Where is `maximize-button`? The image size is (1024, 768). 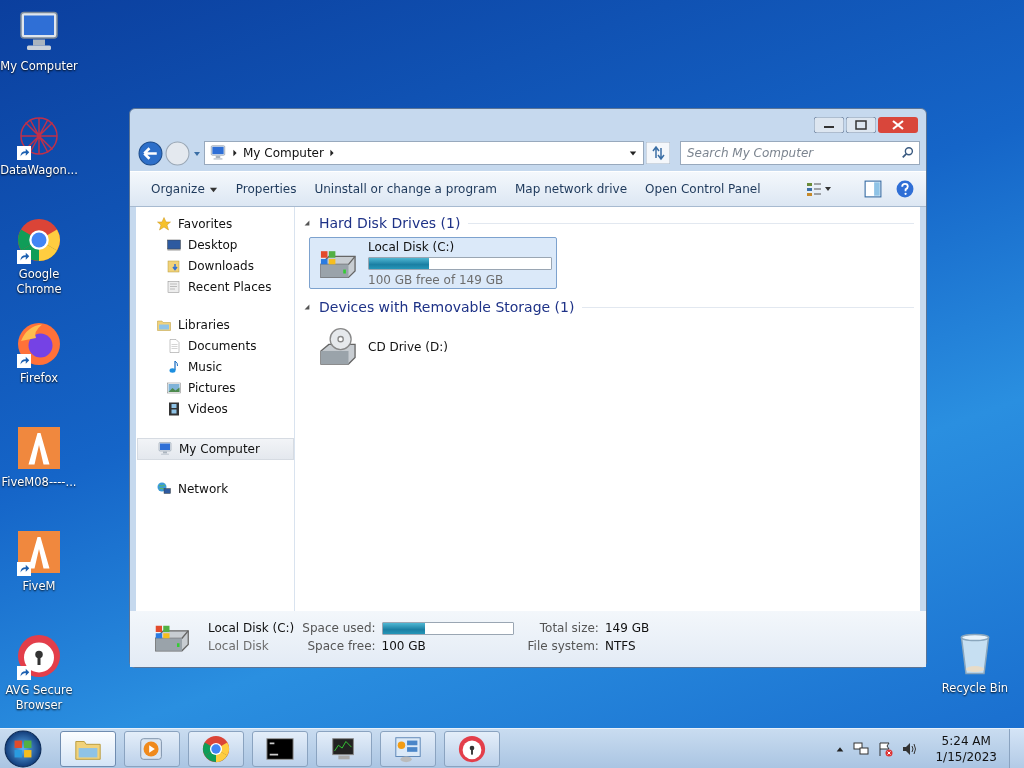
maximize-button is located at coordinates (861, 125).